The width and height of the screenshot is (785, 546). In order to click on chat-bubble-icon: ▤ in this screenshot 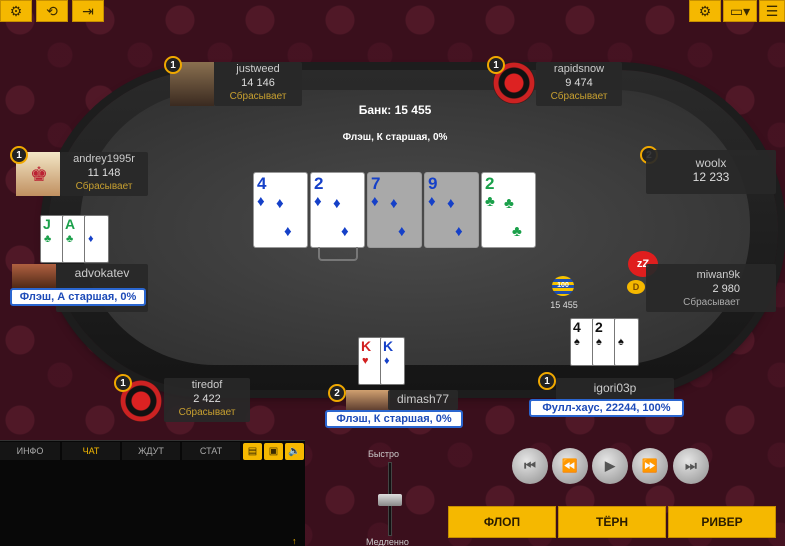, I will do `click(252, 451)`.